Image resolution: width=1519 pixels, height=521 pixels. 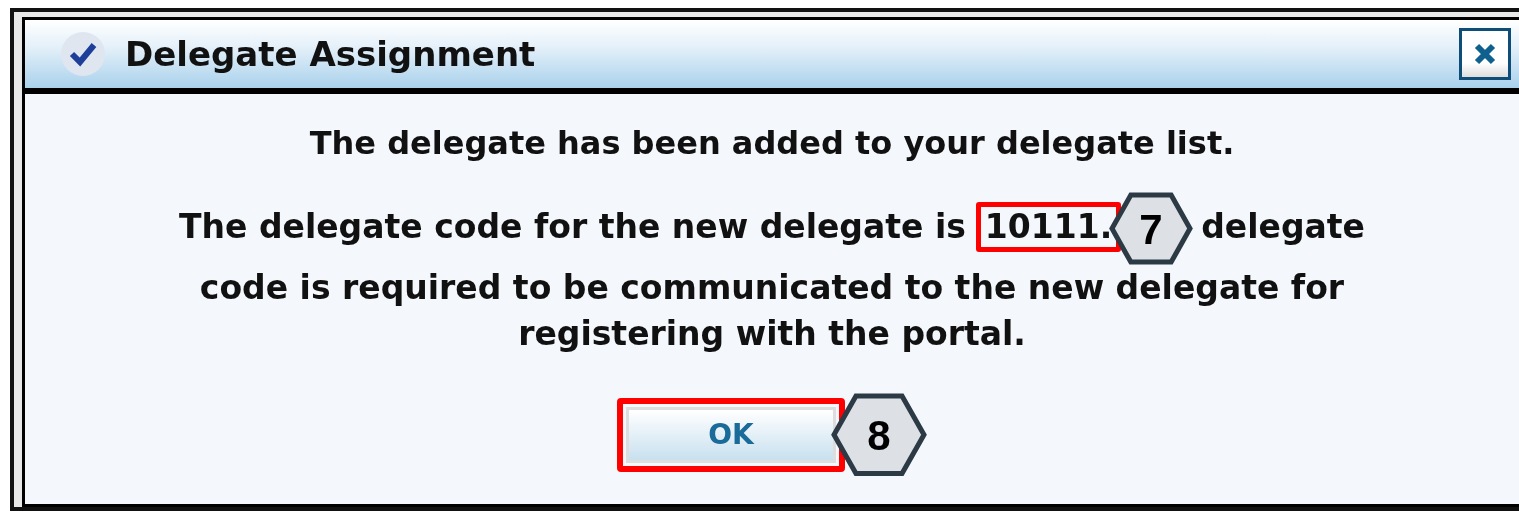 I want to click on close-icon, so click(x=1485, y=54).